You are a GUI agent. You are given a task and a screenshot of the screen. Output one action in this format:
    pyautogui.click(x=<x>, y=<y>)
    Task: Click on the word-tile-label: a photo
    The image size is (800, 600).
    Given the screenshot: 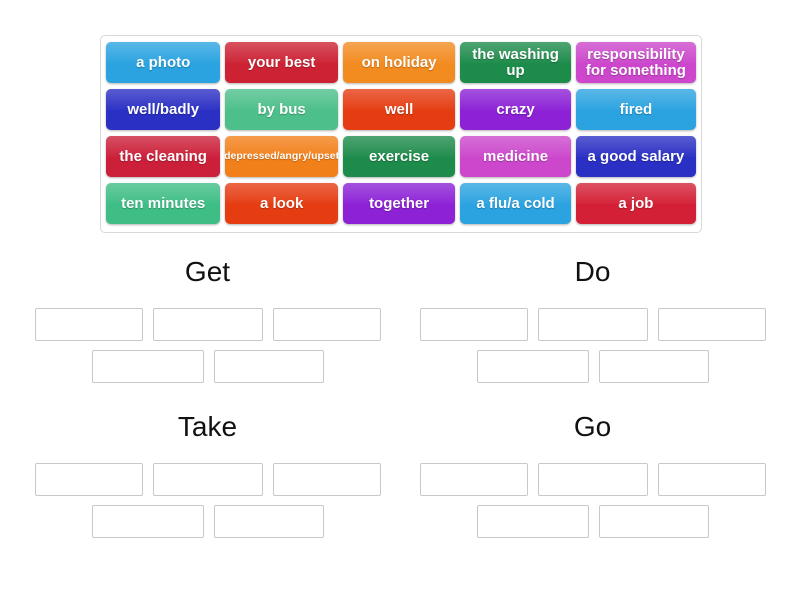 What is the action you would take?
    pyautogui.click(x=163, y=62)
    